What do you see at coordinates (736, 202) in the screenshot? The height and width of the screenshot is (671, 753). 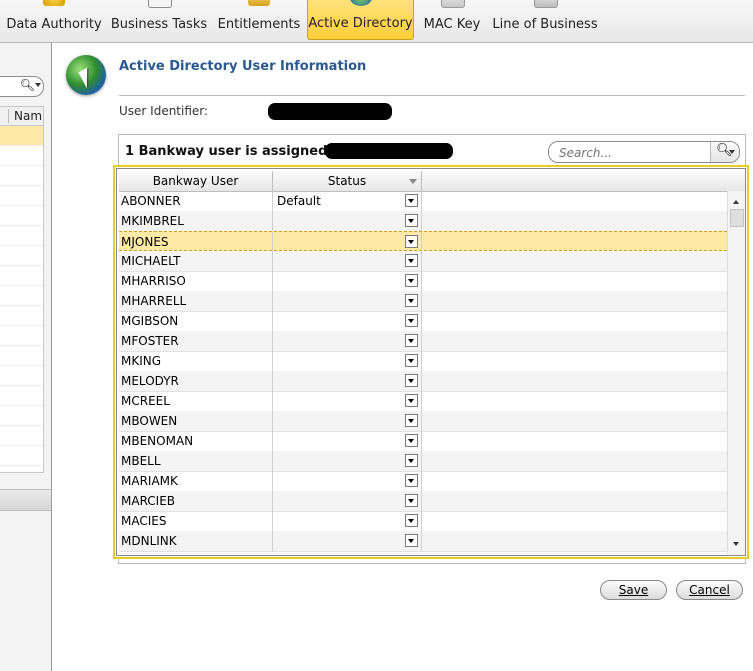 I see `scroll-up-icon` at bounding box center [736, 202].